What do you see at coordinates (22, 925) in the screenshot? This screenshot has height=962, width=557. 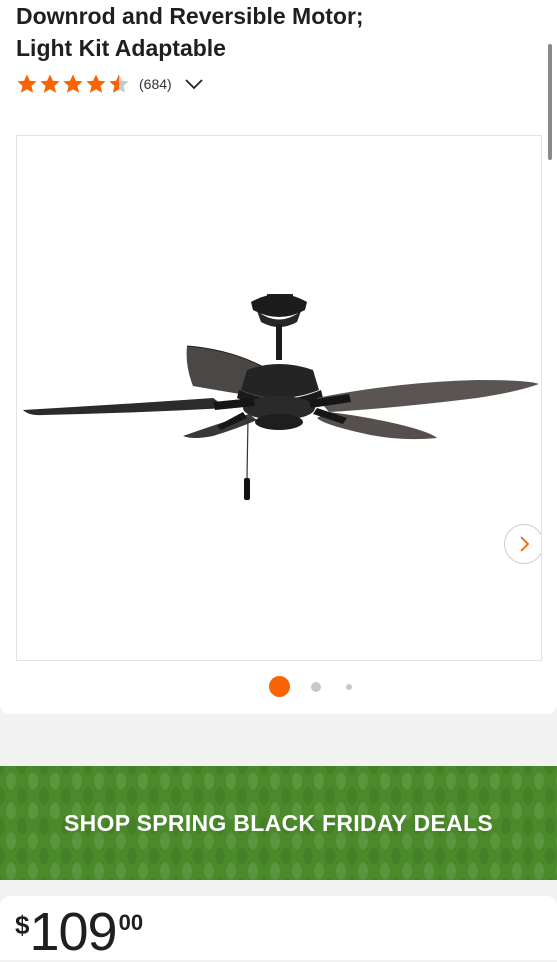 I see `price-currency: $` at bounding box center [22, 925].